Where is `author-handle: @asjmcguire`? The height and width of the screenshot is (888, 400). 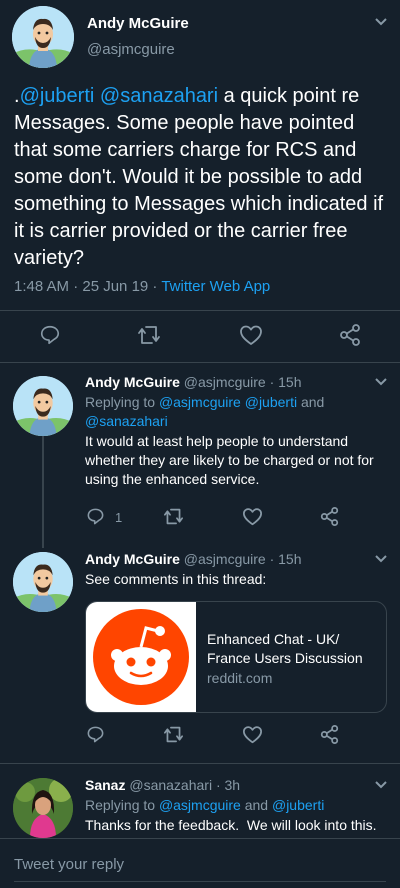 author-handle: @asjmcguire is located at coordinates (131, 49).